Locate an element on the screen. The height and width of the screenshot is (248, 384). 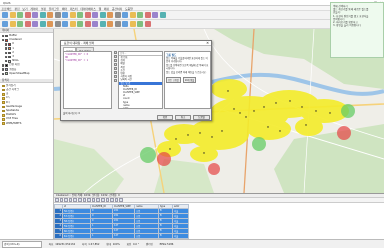
digitizing-toolbar is located at coordinates (192, 24).